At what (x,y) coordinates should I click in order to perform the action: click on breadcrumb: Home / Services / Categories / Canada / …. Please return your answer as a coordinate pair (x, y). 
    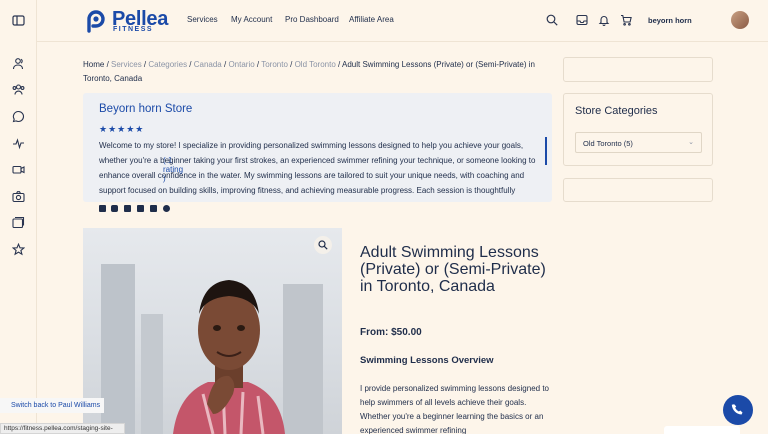
    Looking at the image, I should click on (309, 71).